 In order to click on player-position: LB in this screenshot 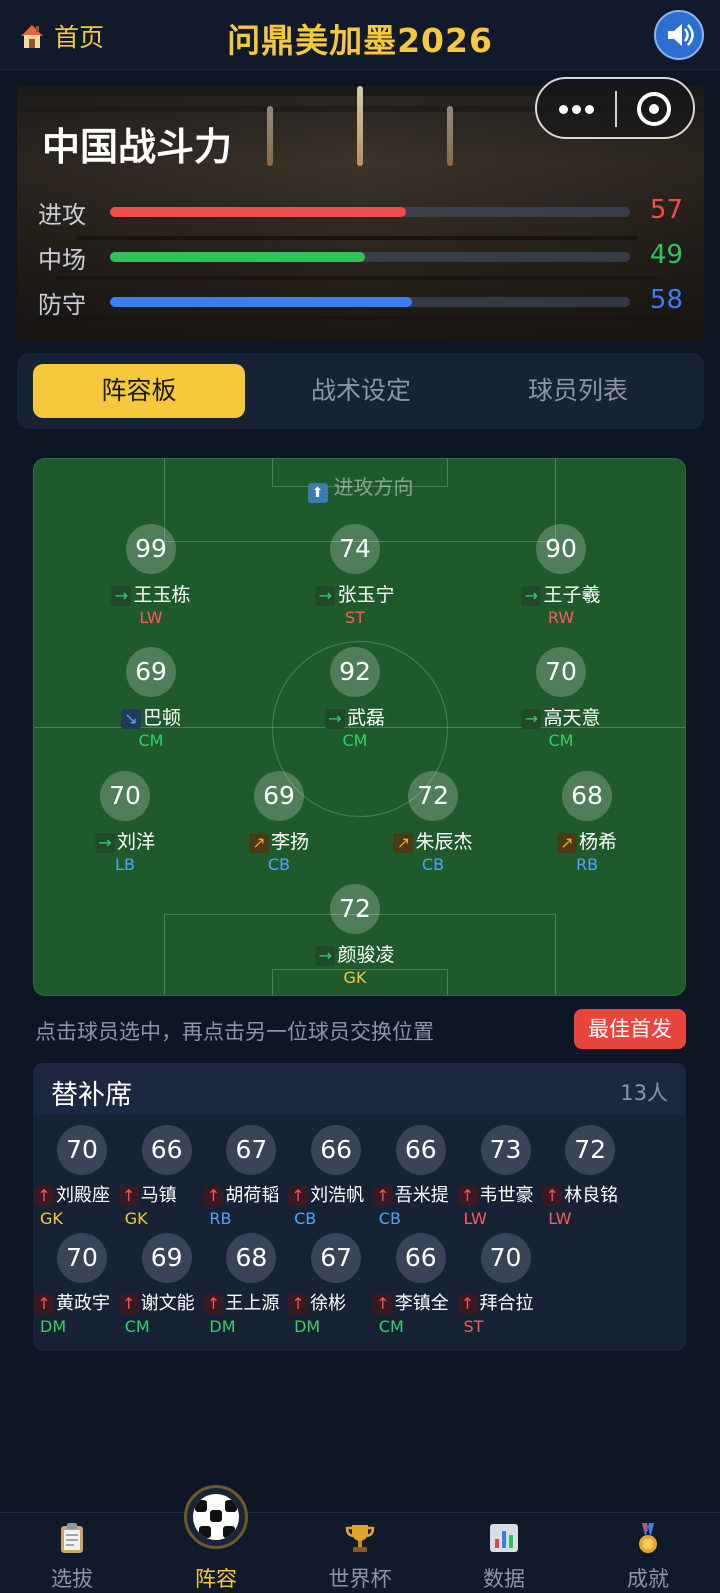, I will do `click(125, 864)`.